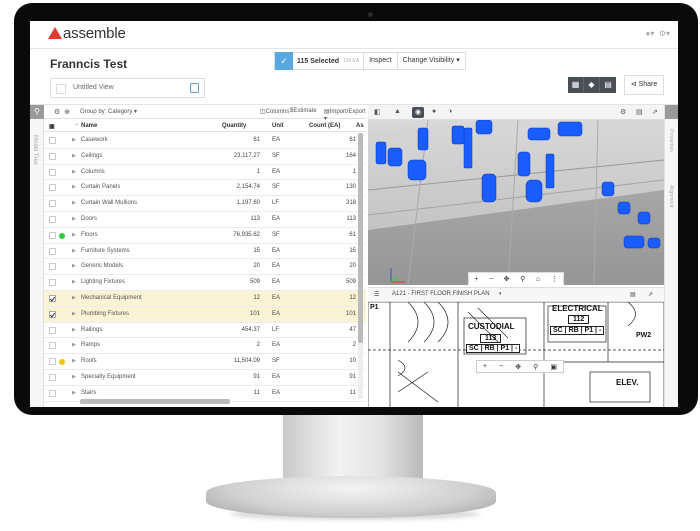 The image size is (700, 531). Describe the element at coordinates (500, 294) in the screenshot. I see `plan-contrast-icon: ◑` at that location.